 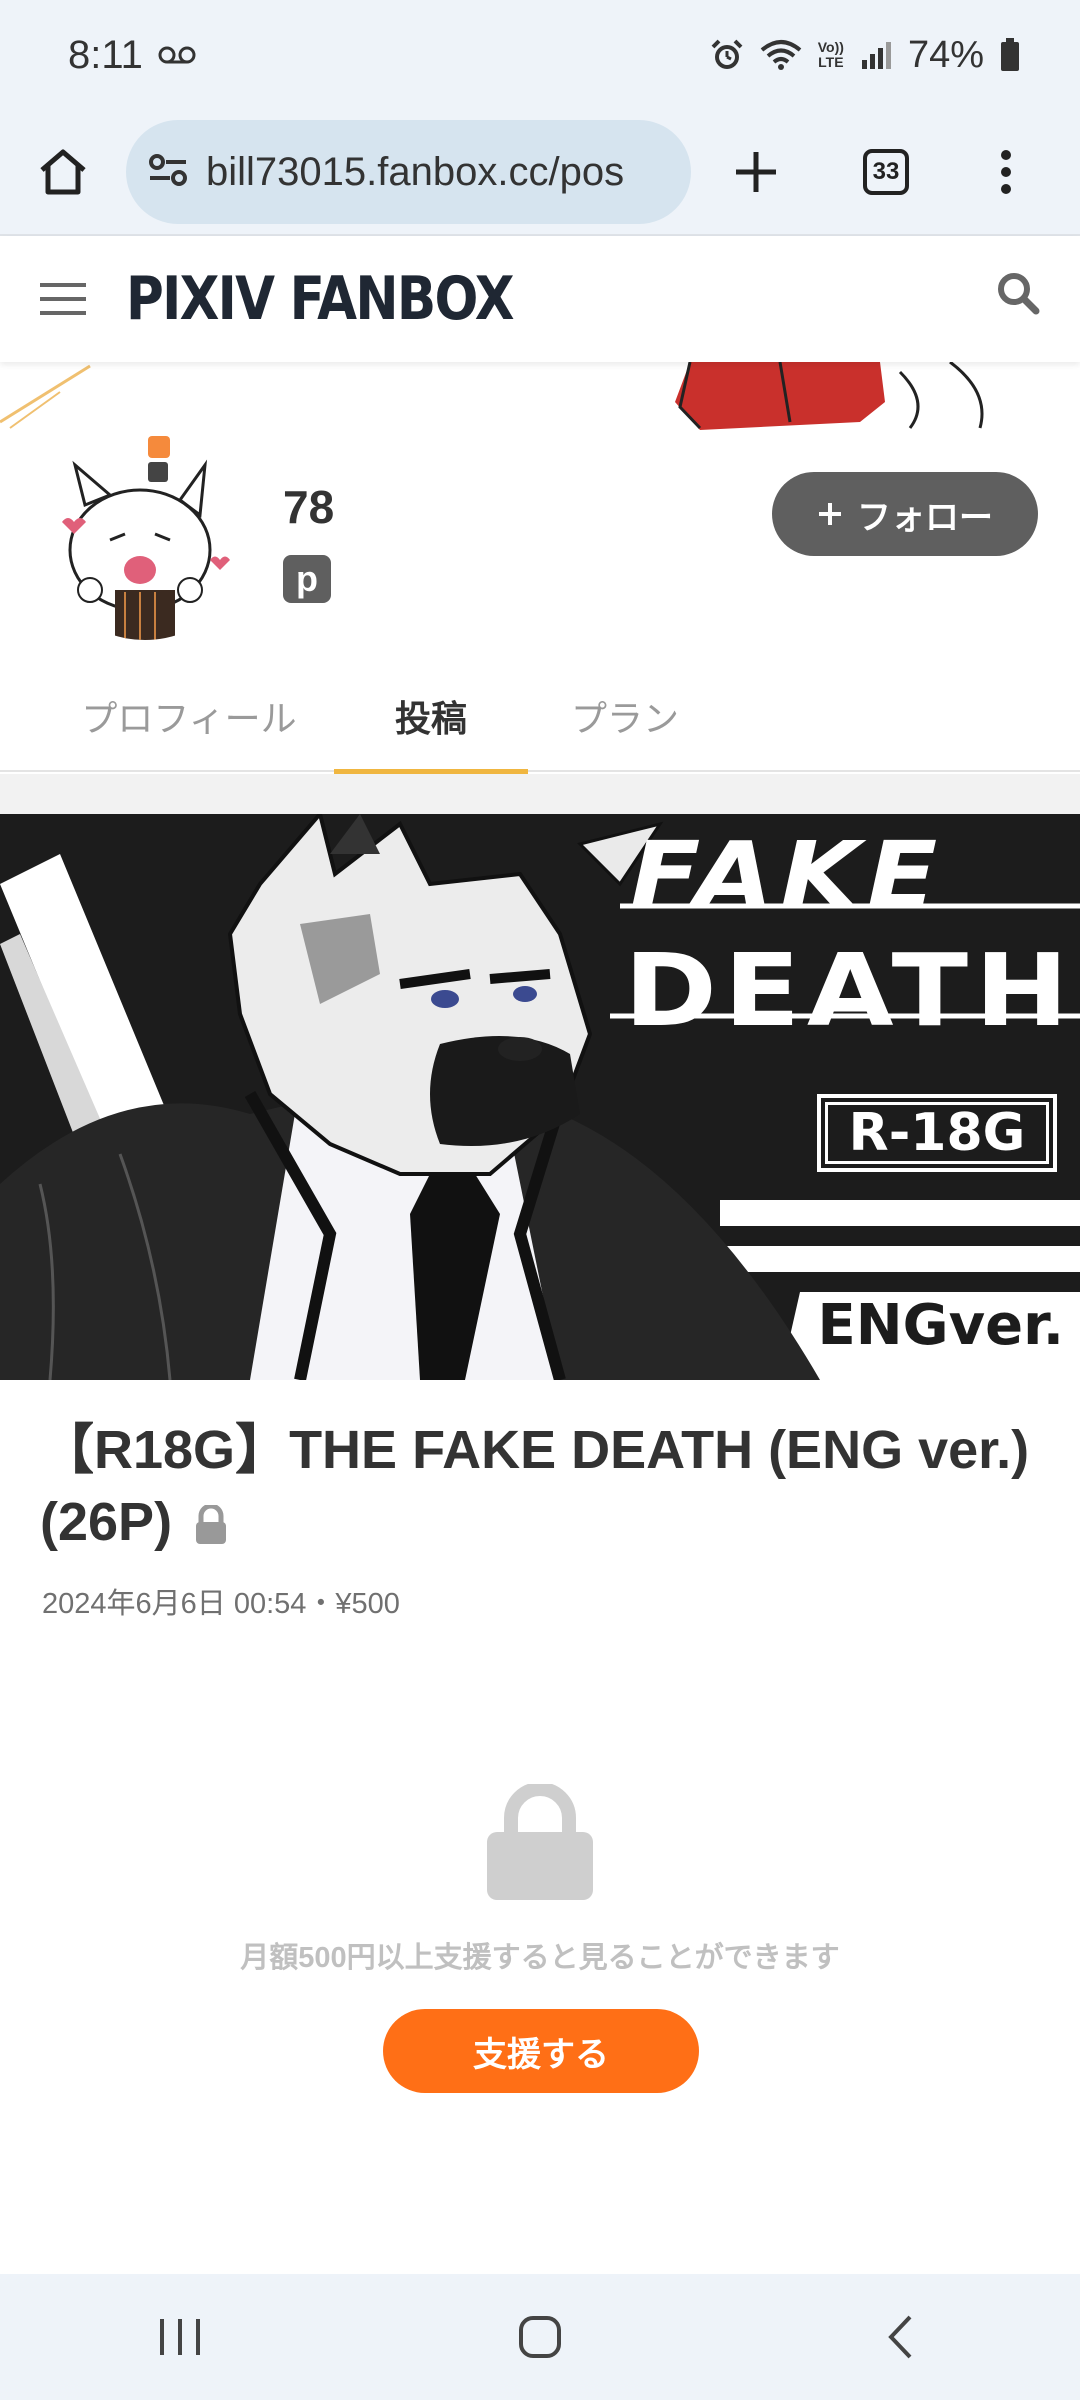 I want to click on lock-icon, so click(x=211, y=1523).